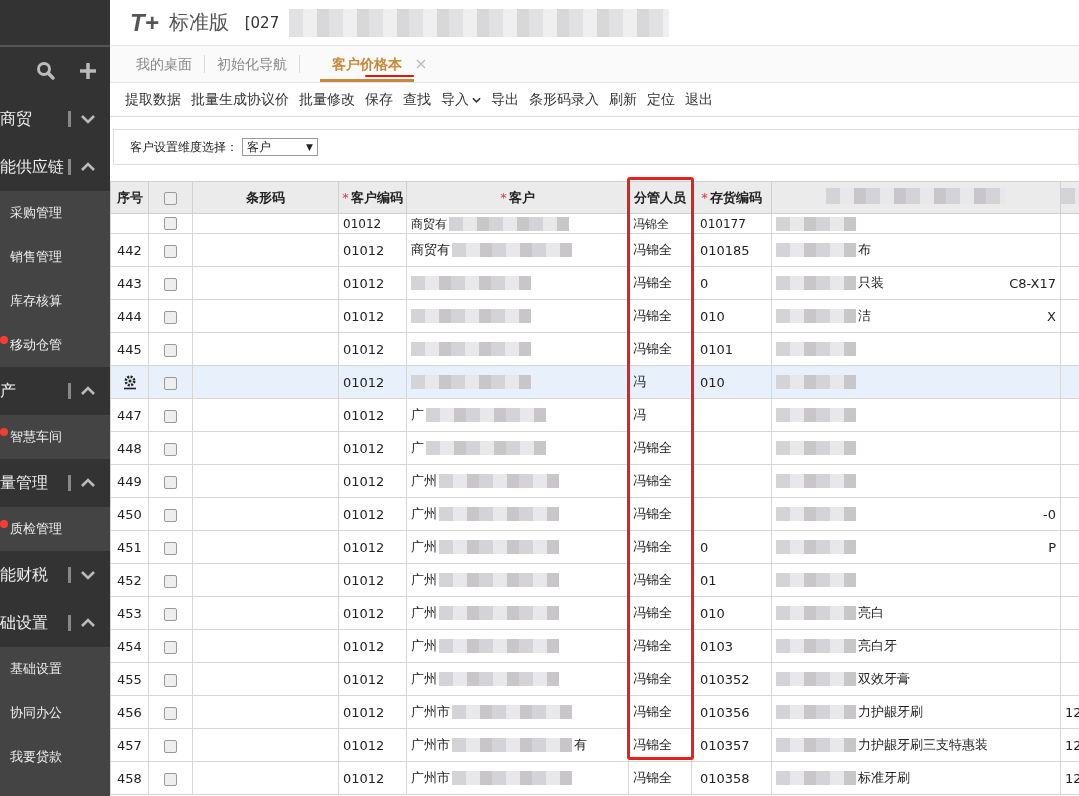  Describe the element at coordinates (699, 99) in the screenshot. I see `toolbar-button: 退出` at that location.